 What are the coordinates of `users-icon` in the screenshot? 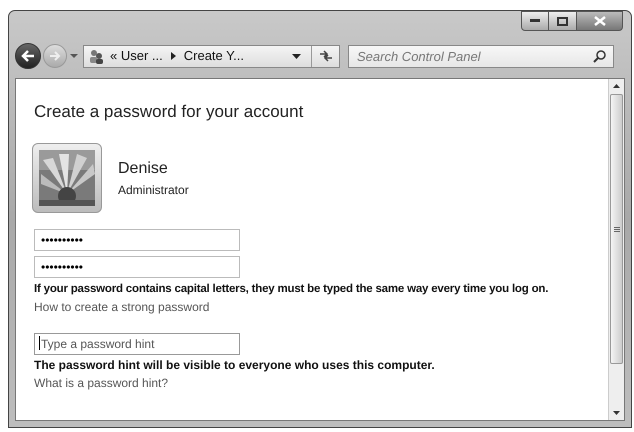 It's located at (96, 56).